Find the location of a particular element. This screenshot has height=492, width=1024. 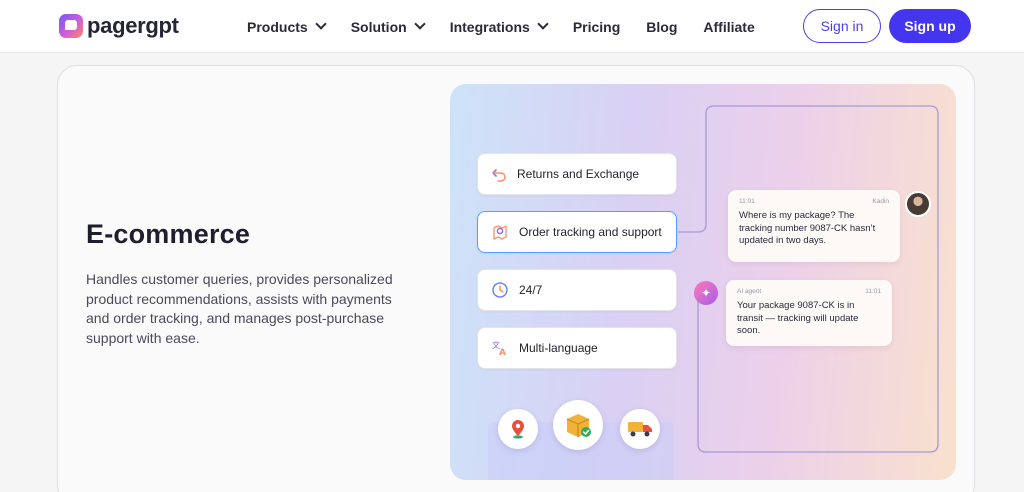

nav-solution: Solution is located at coordinates (388, 26).